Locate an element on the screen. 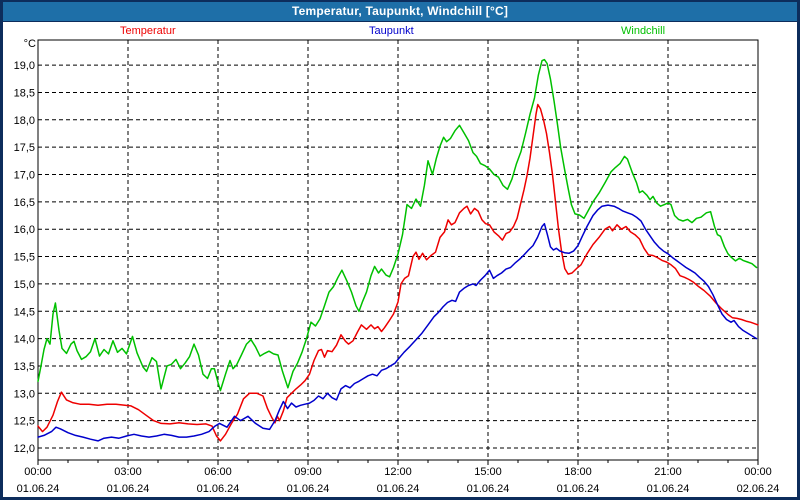 The width and height of the screenshot is (800, 500). y-tick-label: 14,5 is located at coordinates (24, 312).